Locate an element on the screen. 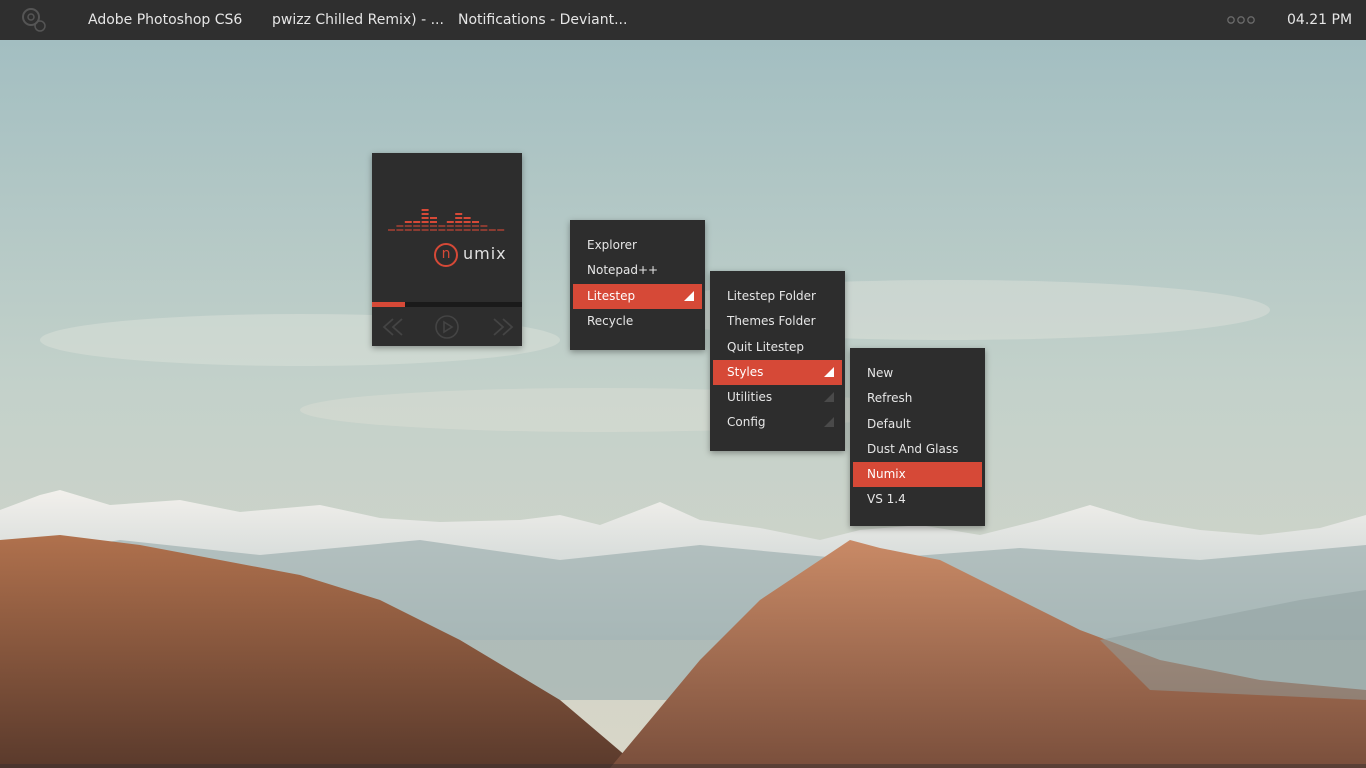 The image size is (1366, 768). menu-item-label: Refresh is located at coordinates (890, 398).